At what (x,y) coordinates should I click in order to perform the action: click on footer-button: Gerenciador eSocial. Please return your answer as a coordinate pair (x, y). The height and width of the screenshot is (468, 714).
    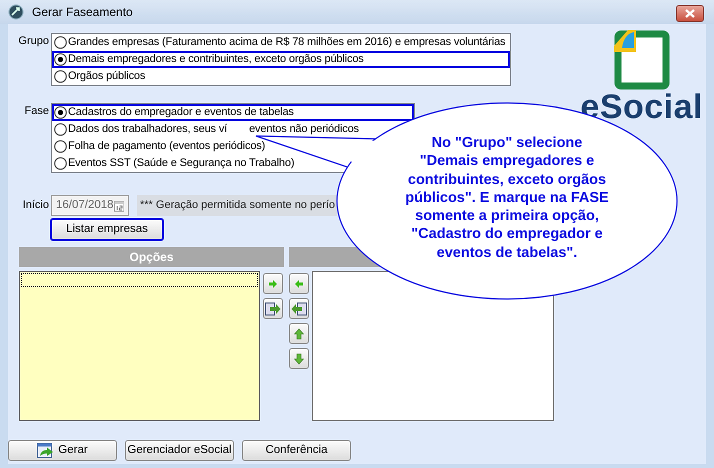
    Looking at the image, I should click on (179, 450).